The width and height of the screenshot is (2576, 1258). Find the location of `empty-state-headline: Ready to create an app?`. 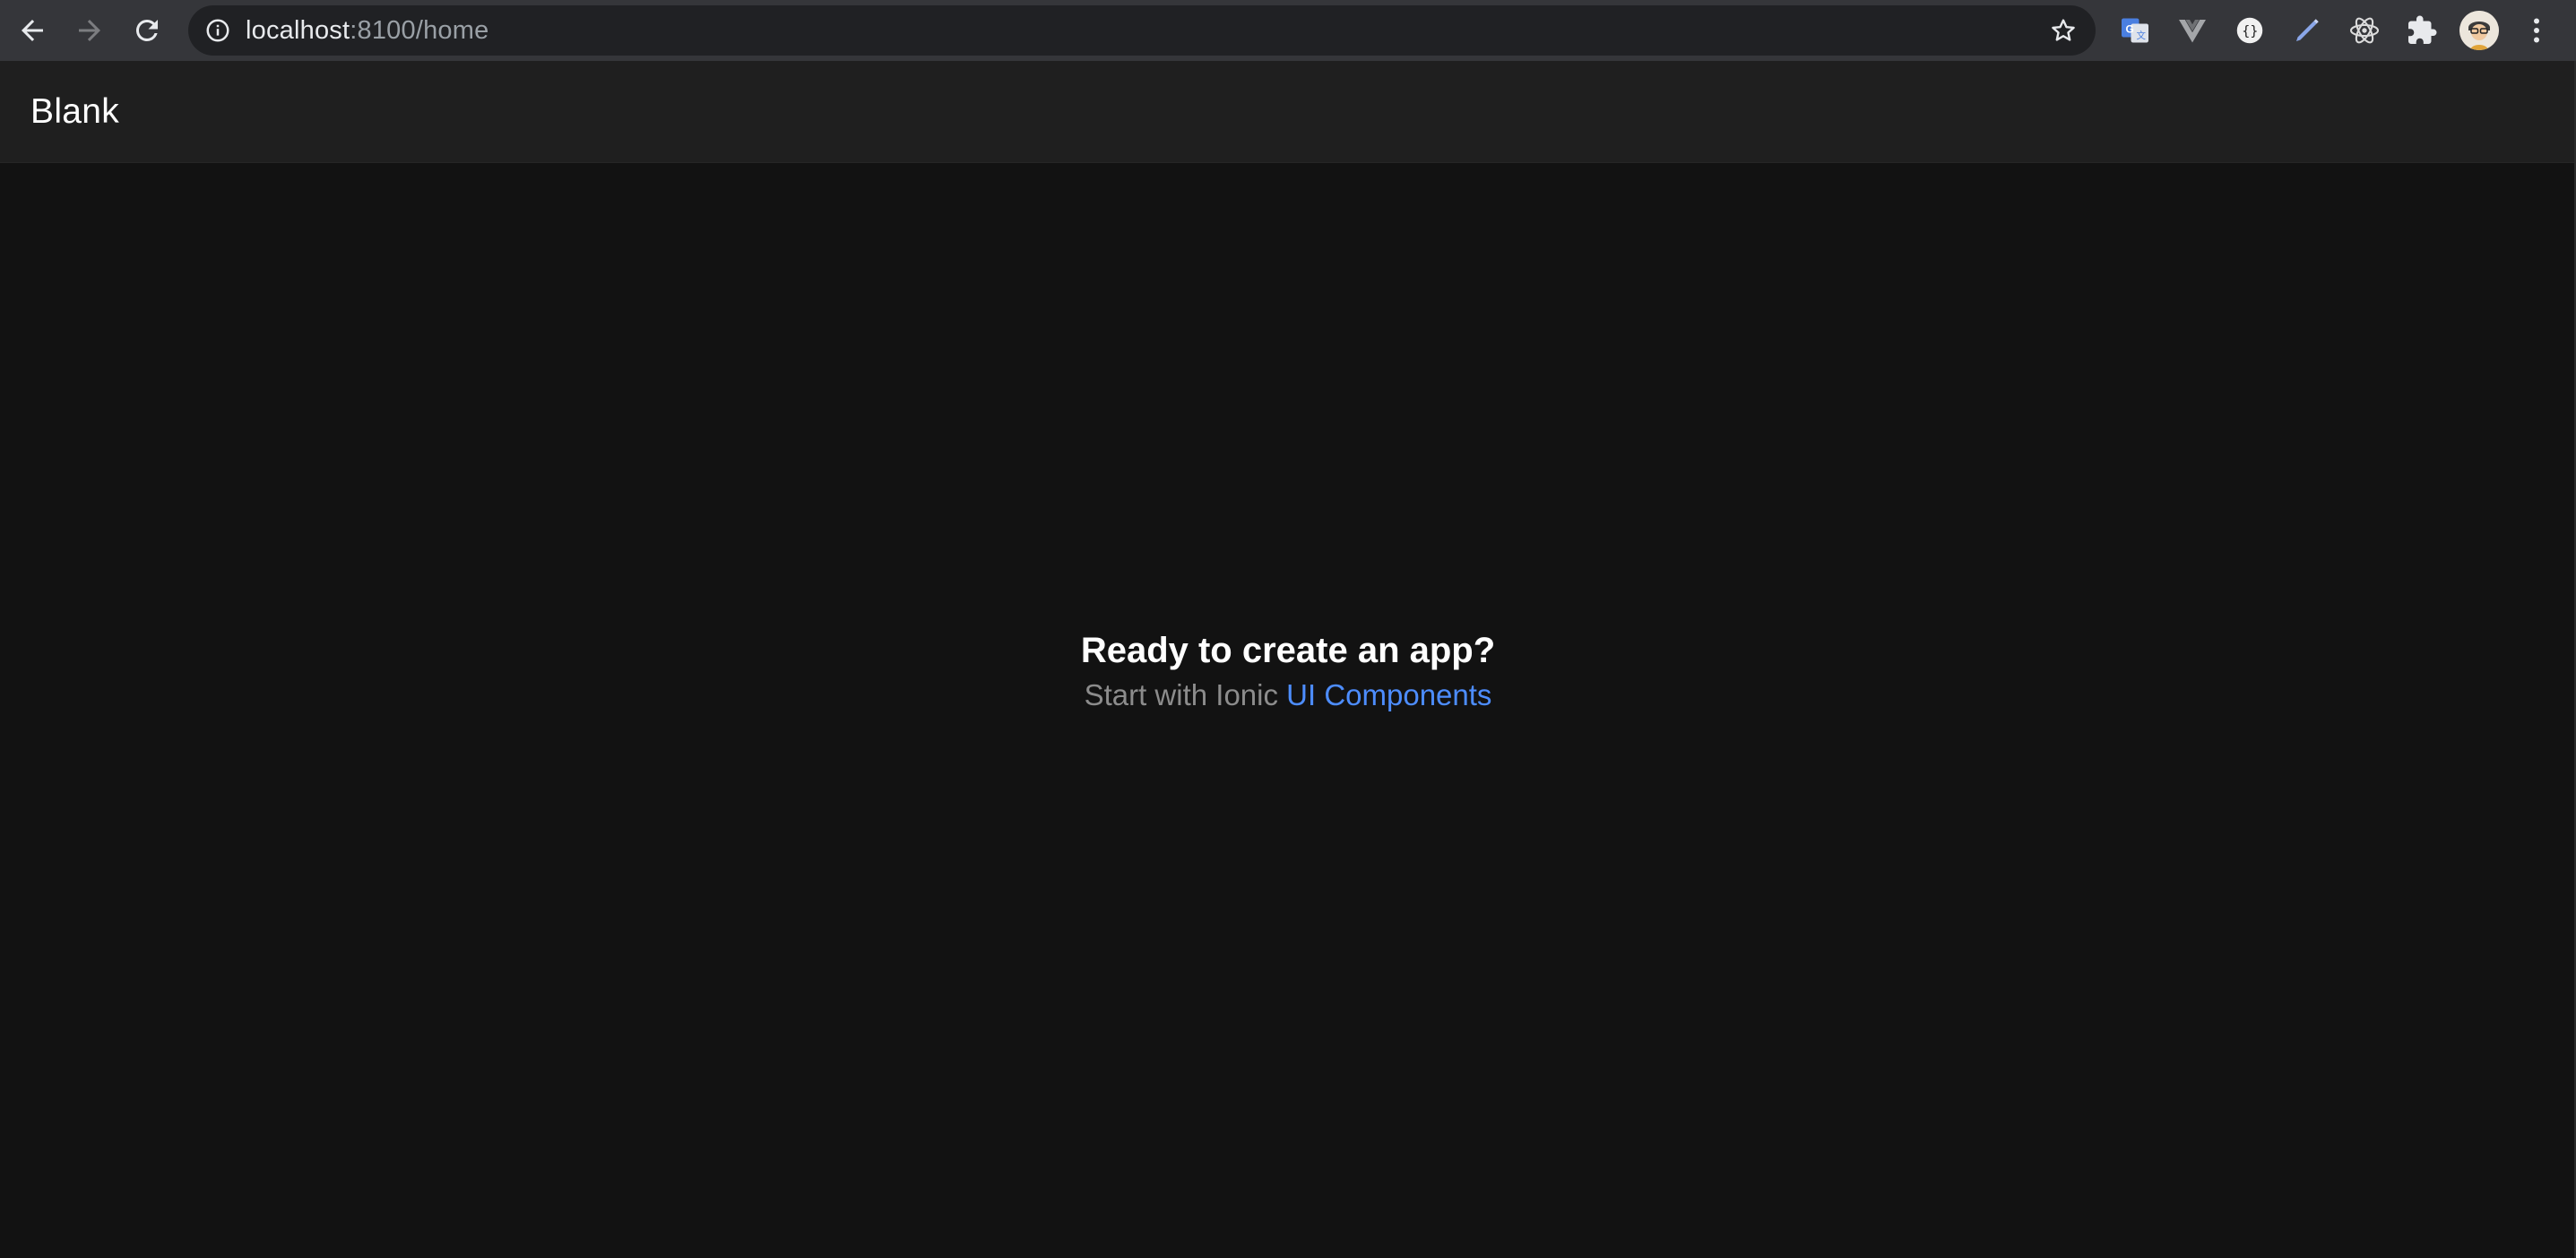

empty-state-headline: Ready to create an app? is located at coordinates (1288, 650).